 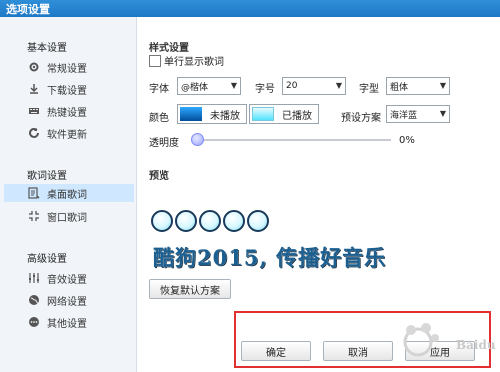 What do you see at coordinates (297, 116) in the screenshot?
I see `played-label: 已播放` at bounding box center [297, 116].